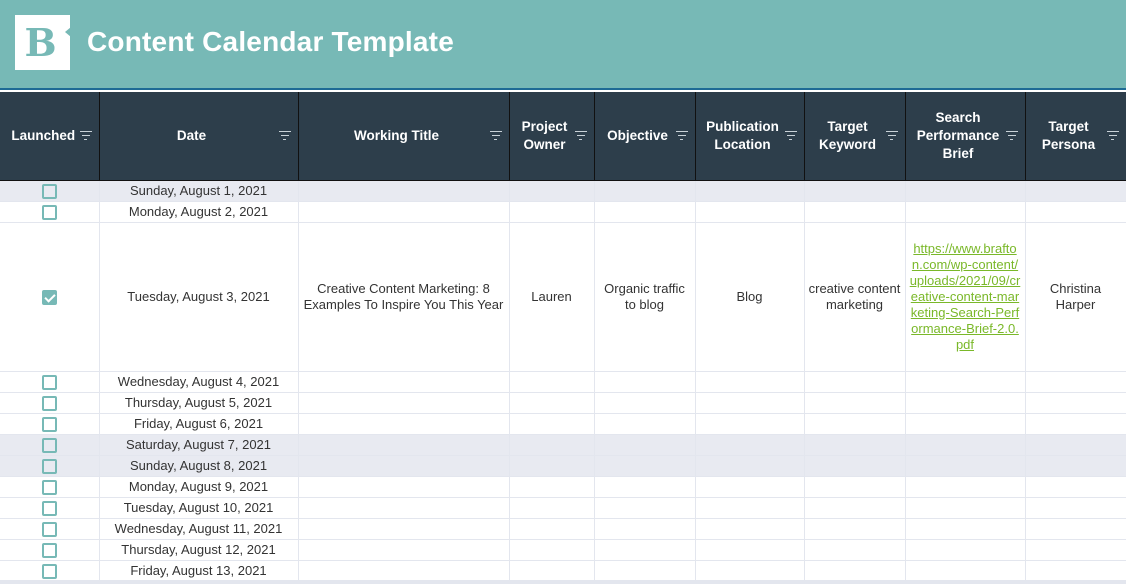 The height and width of the screenshot is (584, 1126). I want to click on column-header-target-persona: Target Persona, so click(1075, 136).